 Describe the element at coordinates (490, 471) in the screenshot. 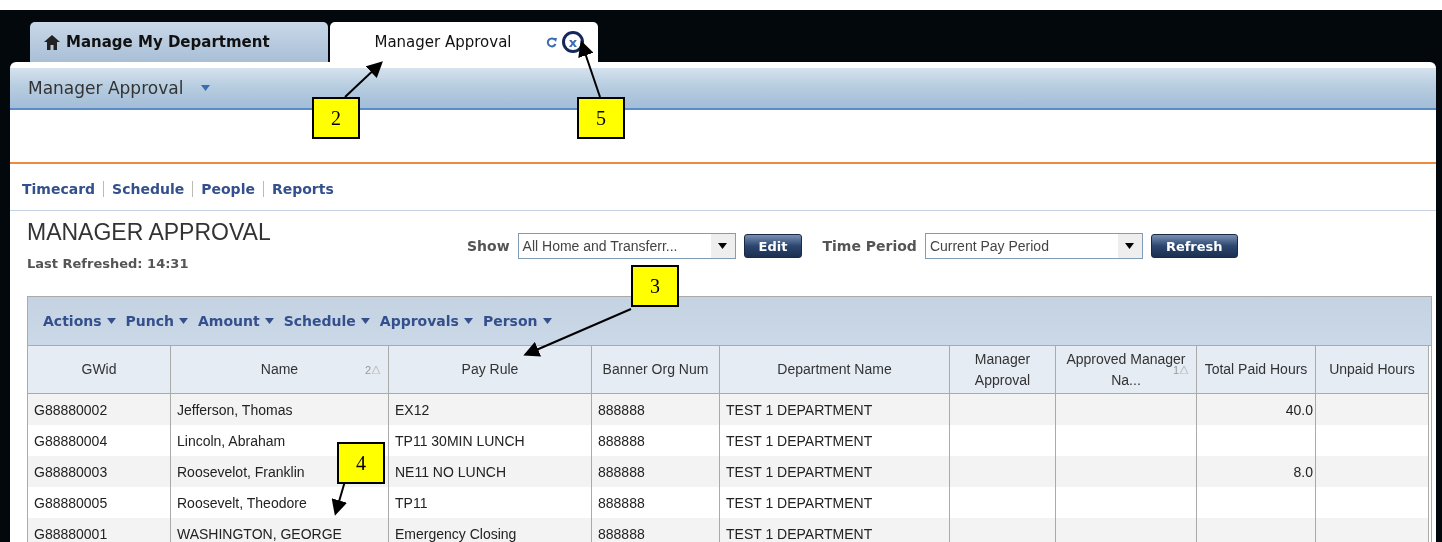

I see `table-cell: NE11 NO LUNCH` at that location.